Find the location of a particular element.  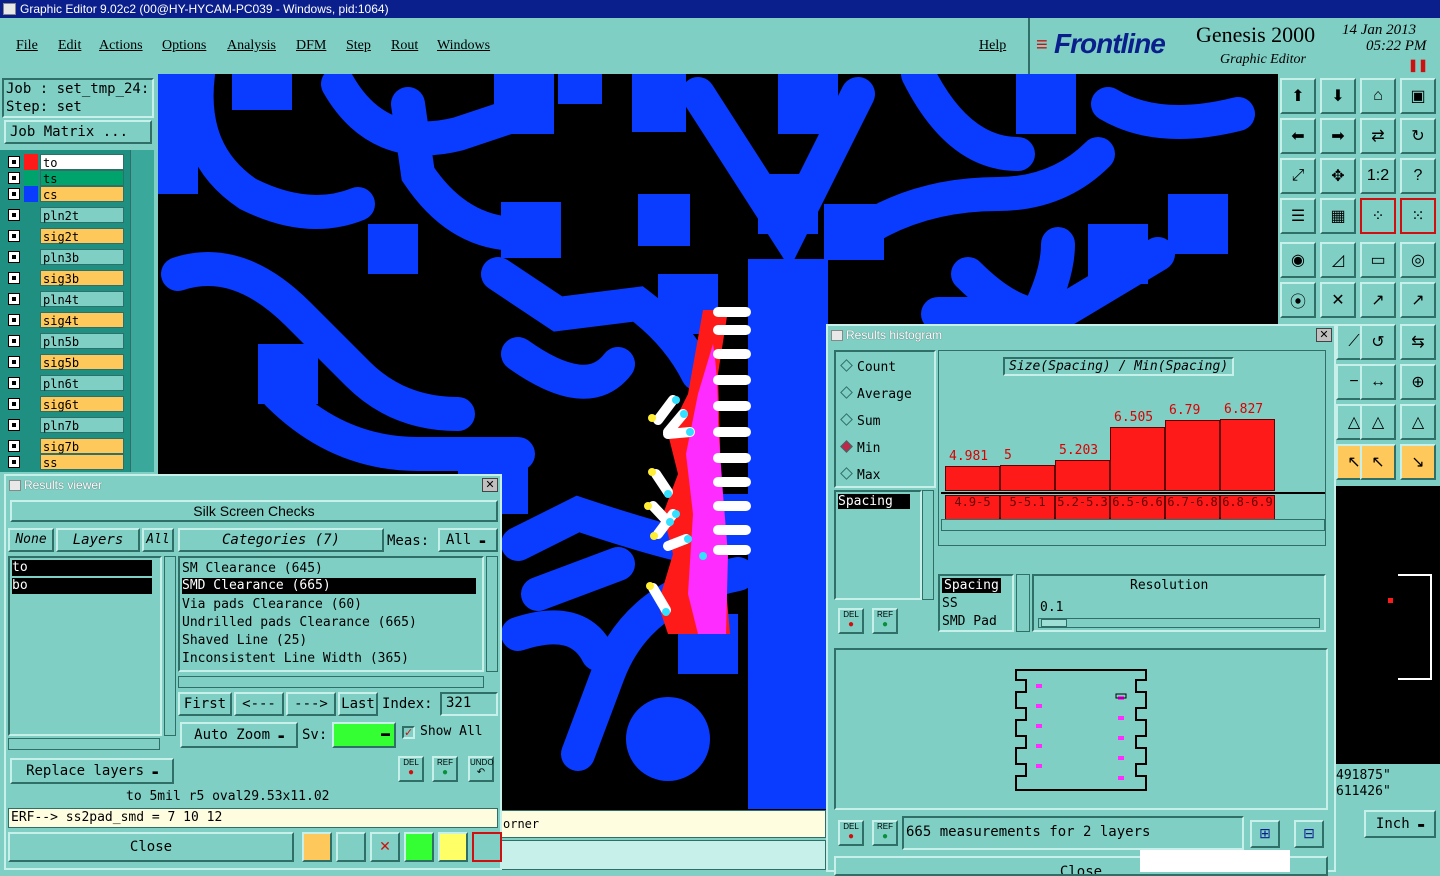

measure-icon is located at coordinates (317, 847).